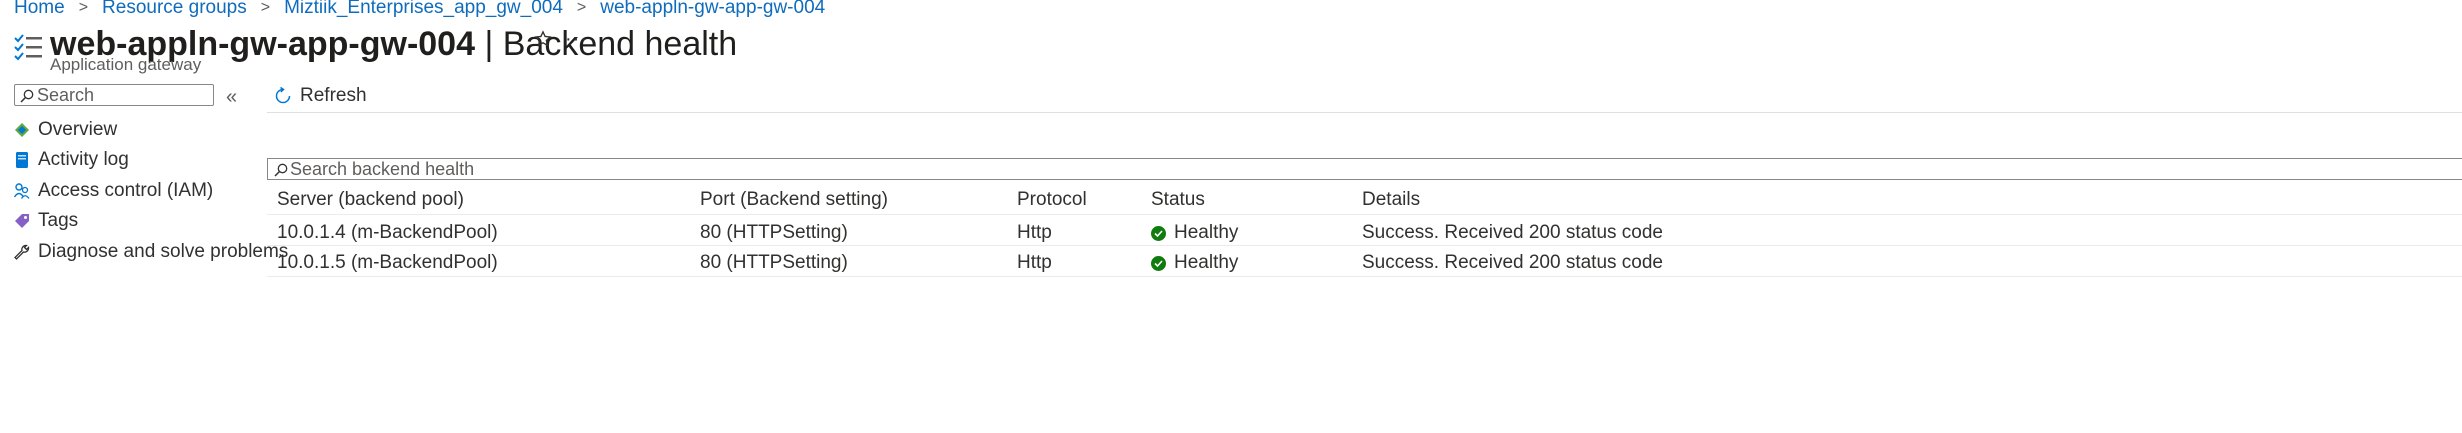  Describe the element at coordinates (333, 95) in the screenshot. I see `refresh-label: Refresh` at that location.